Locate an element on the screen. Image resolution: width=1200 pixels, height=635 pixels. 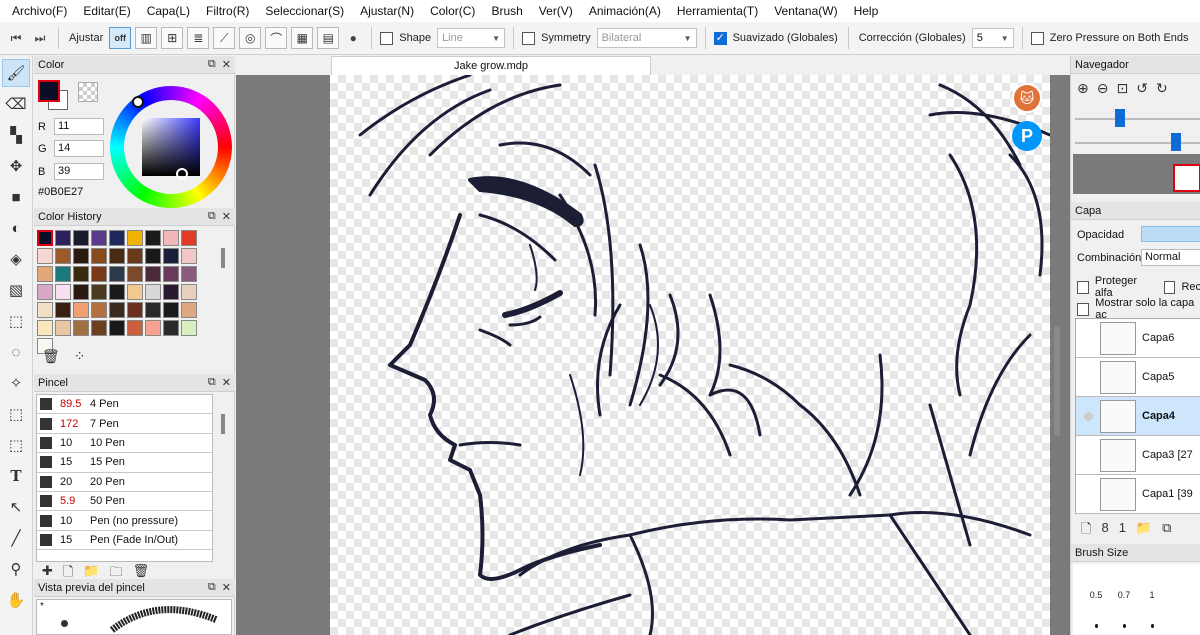
fill-bucket-tool-icon: ◈ is located at coordinates (16, 259).